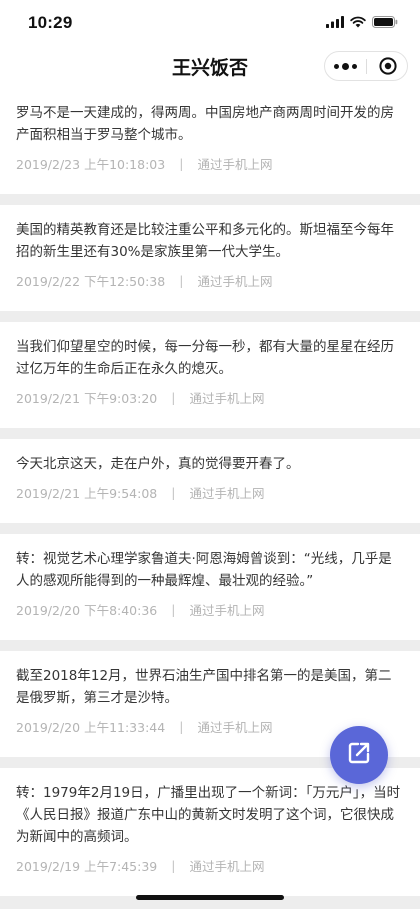  Describe the element at coordinates (91, 164) in the screenshot. I see `post-time: 2019/2/23 上午10:18:03` at that location.